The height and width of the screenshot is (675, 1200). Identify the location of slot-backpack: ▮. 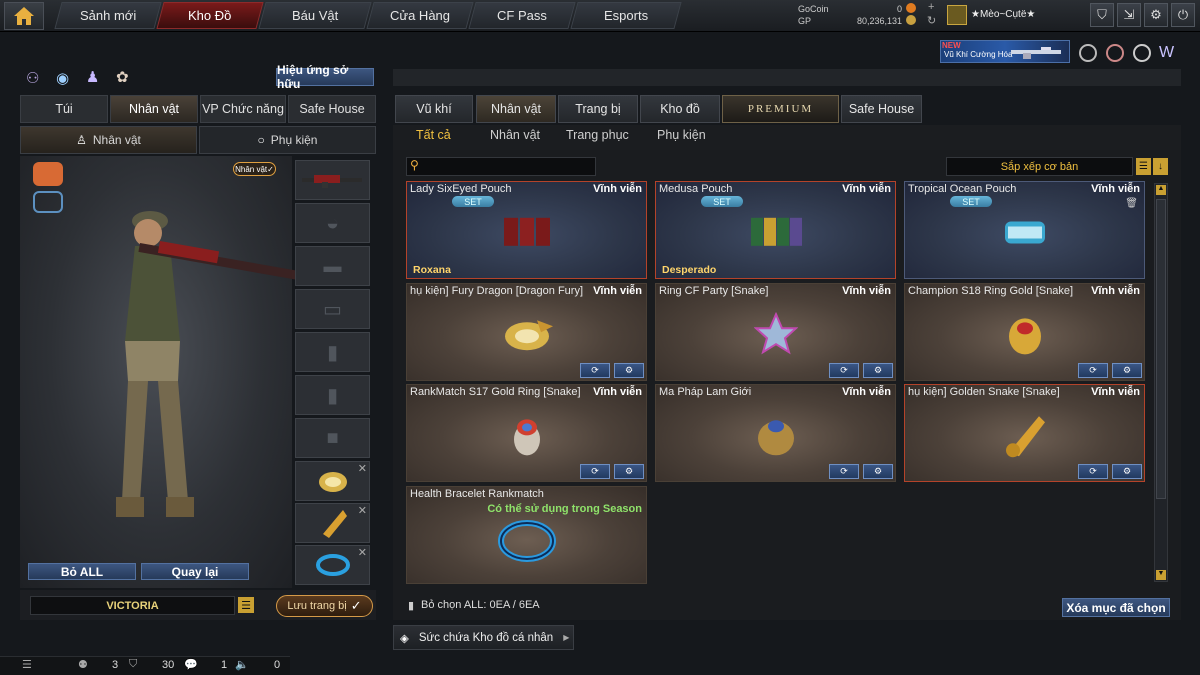
(332, 395).